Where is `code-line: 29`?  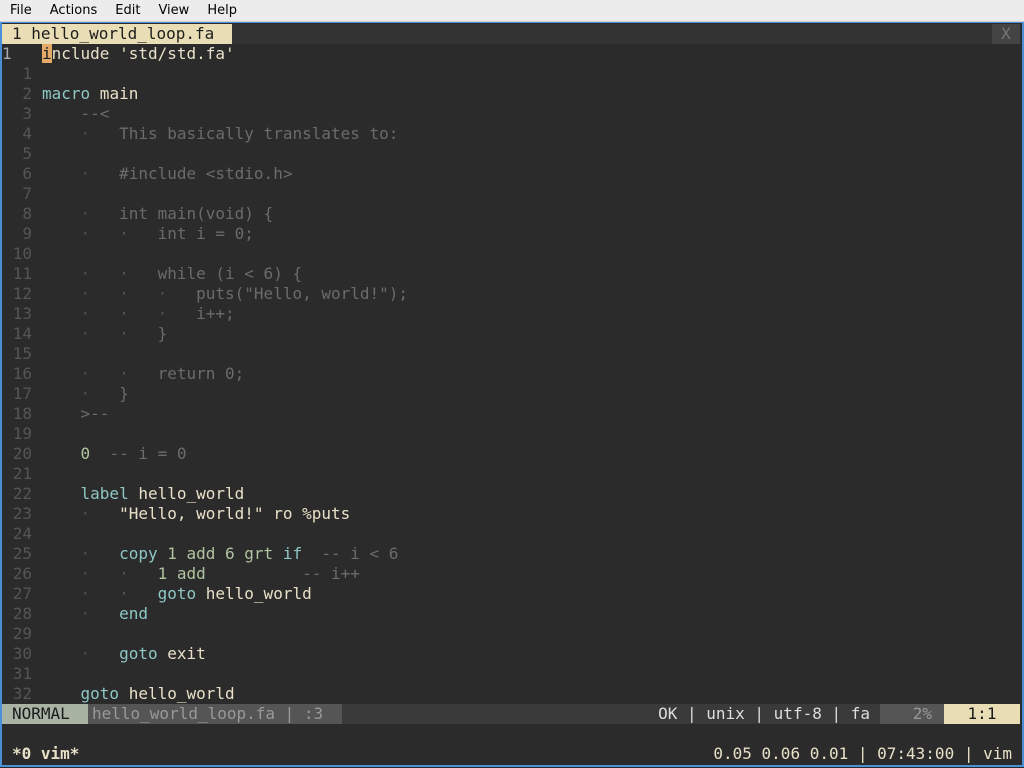
code-line: 29 is located at coordinates (511, 634).